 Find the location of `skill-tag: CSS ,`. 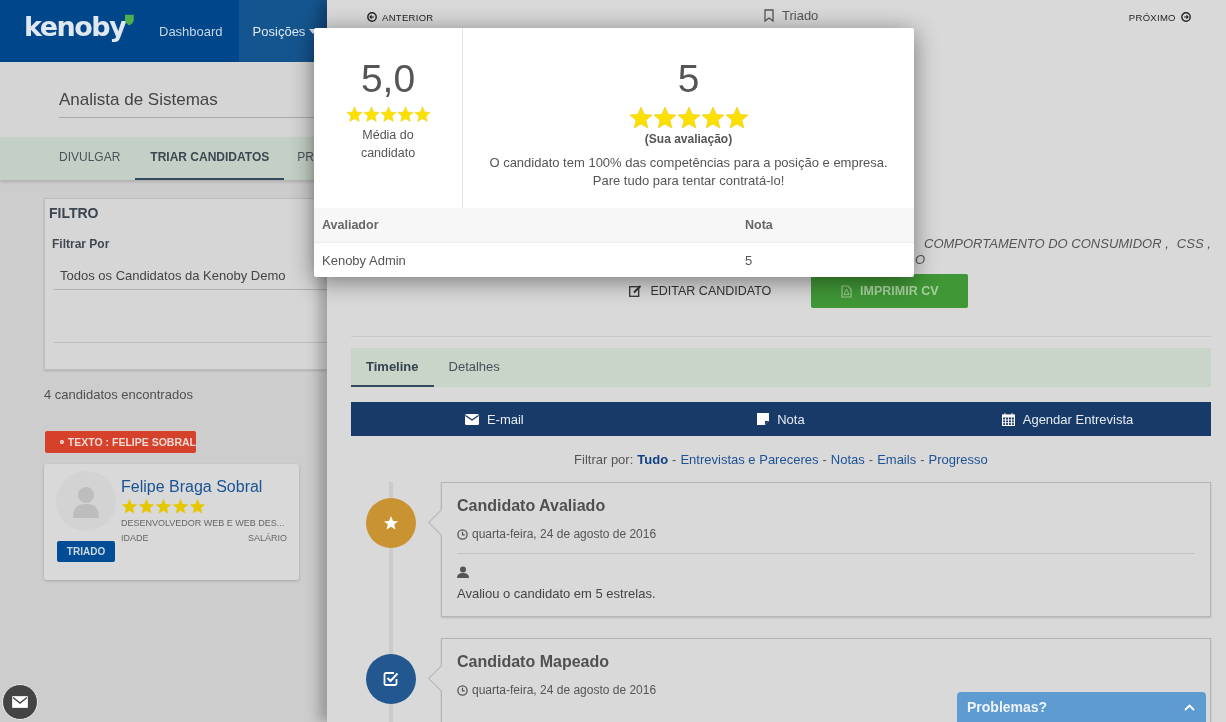

skill-tag: CSS , is located at coordinates (1193, 243).